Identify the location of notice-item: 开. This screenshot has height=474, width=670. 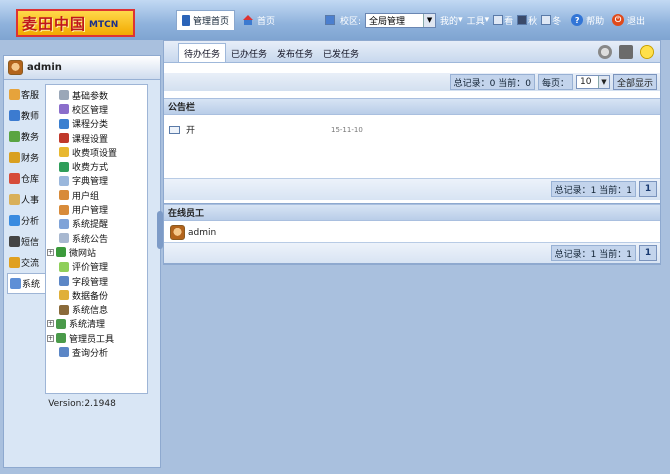
(182, 129).